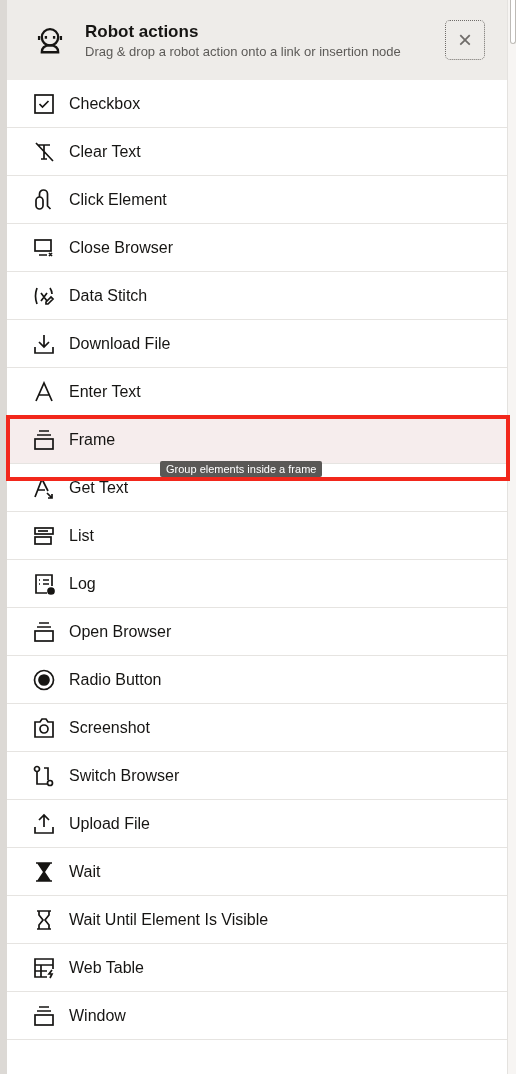 Image resolution: width=516 pixels, height=1074 pixels. Describe the element at coordinates (44, 775) in the screenshot. I see `branch-icon` at that location.